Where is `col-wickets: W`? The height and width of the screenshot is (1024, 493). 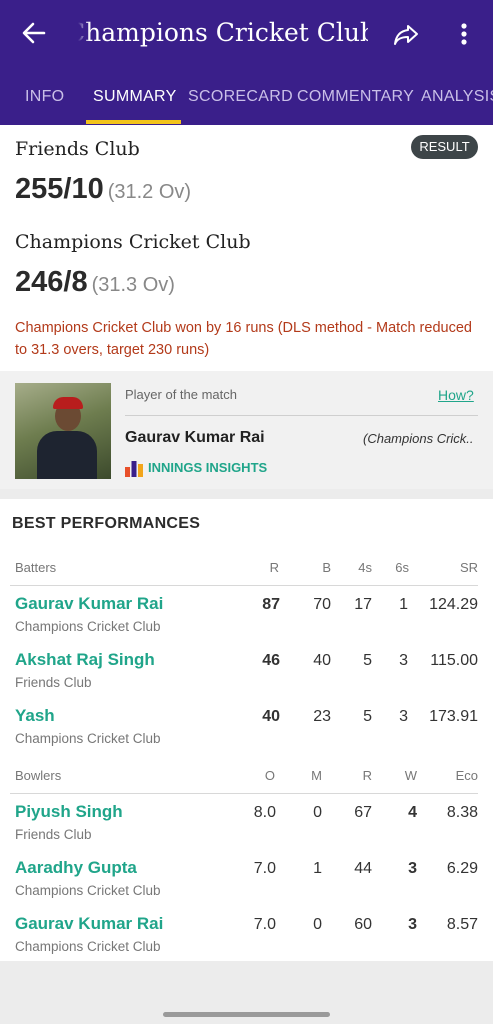
col-wickets: W is located at coordinates (410, 775).